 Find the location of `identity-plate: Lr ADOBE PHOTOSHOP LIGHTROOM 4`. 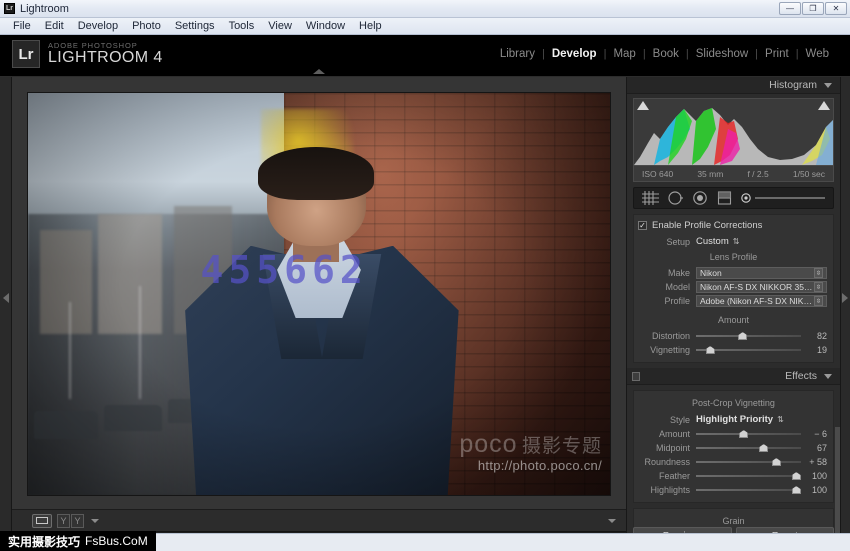

identity-plate: Lr ADOBE PHOTOSHOP LIGHTROOM 4 is located at coordinates (87, 54).